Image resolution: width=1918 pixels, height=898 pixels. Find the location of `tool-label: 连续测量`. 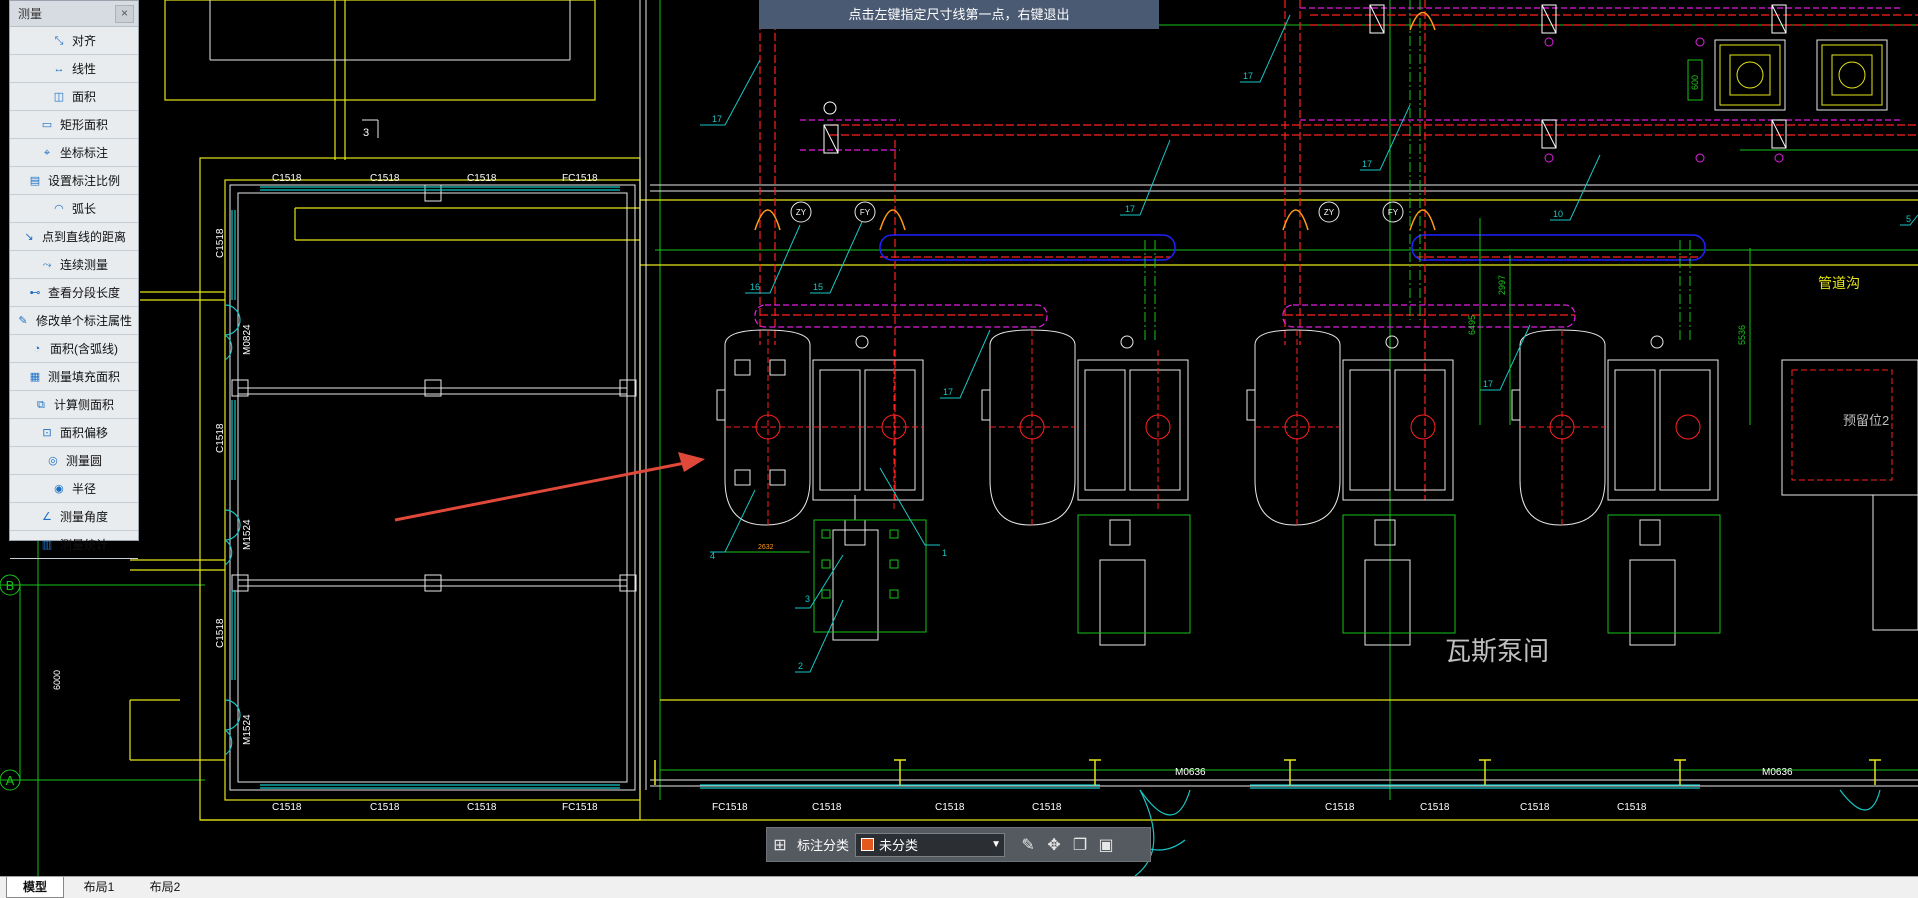

tool-label: 连续测量 is located at coordinates (83, 264).